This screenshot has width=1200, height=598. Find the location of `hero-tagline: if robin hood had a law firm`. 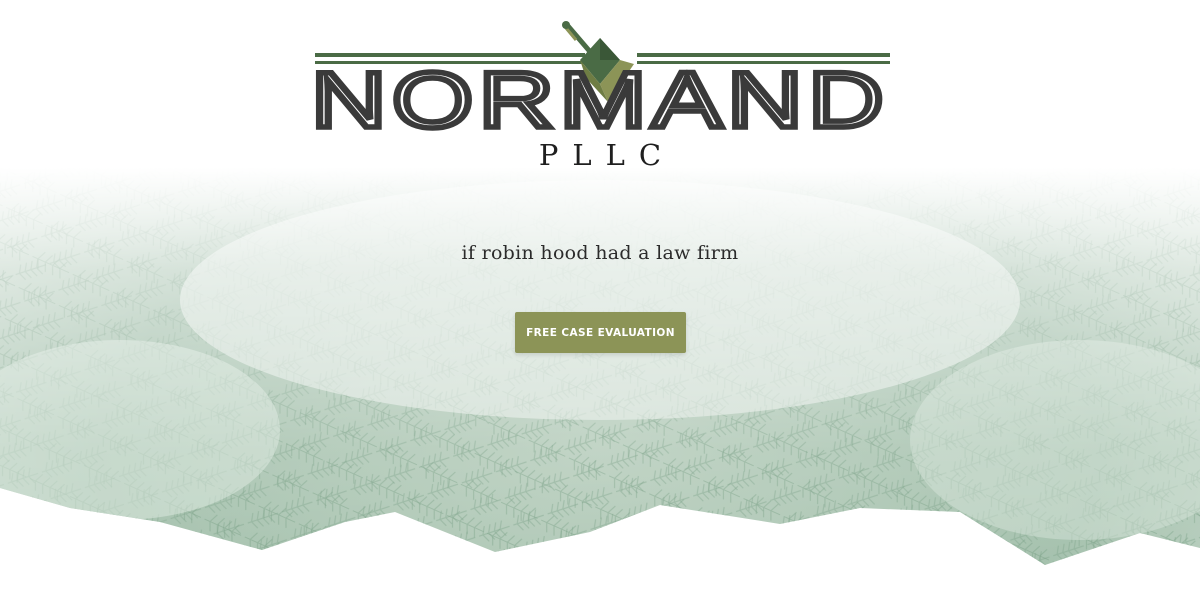

hero-tagline: if robin hood had a law firm is located at coordinates (600, 253).